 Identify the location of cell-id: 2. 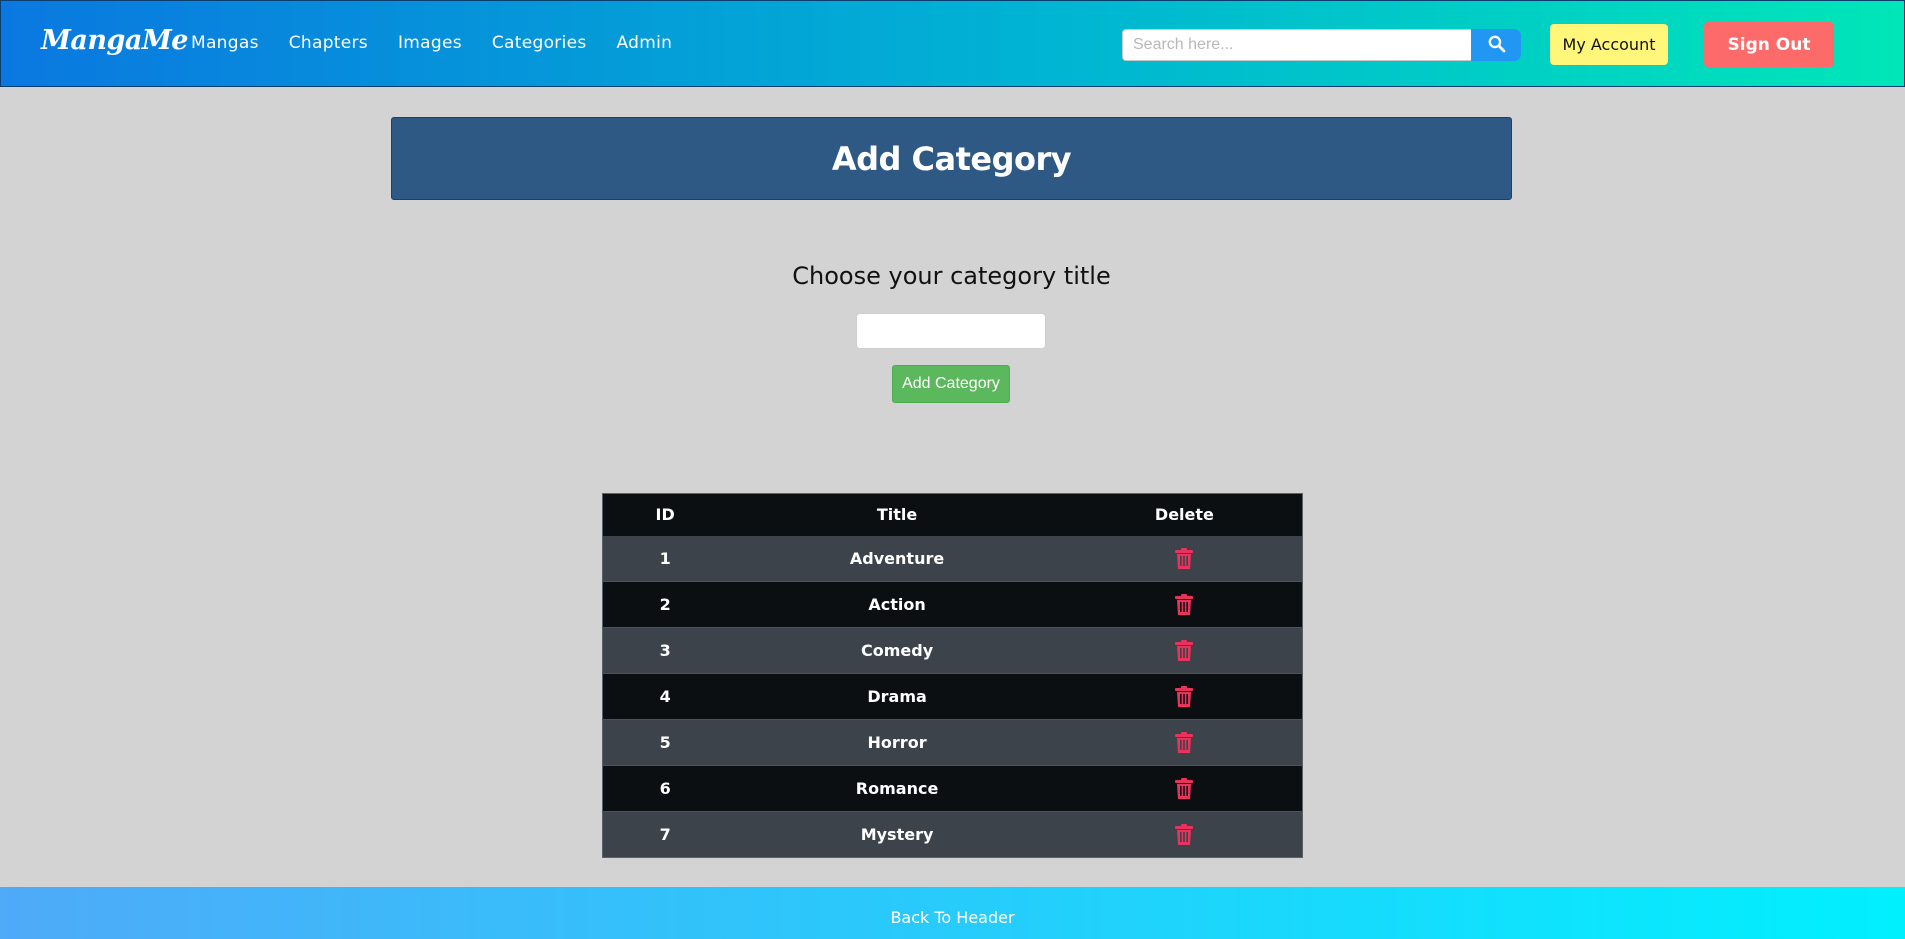
(665, 604).